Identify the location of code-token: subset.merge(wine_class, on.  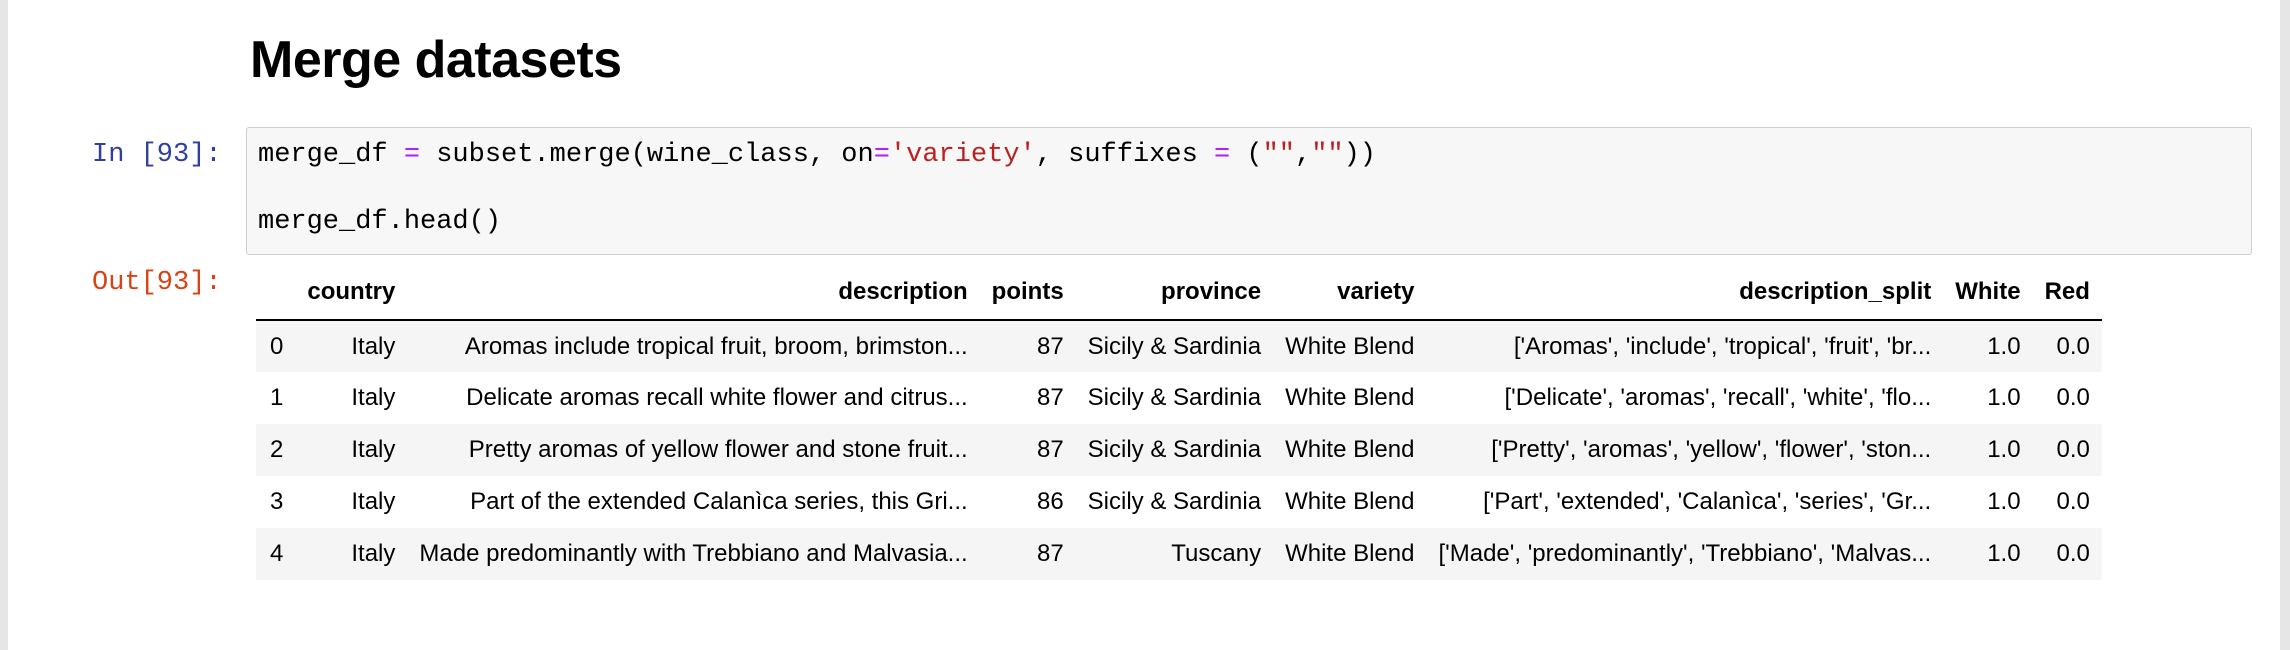
(647, 155).